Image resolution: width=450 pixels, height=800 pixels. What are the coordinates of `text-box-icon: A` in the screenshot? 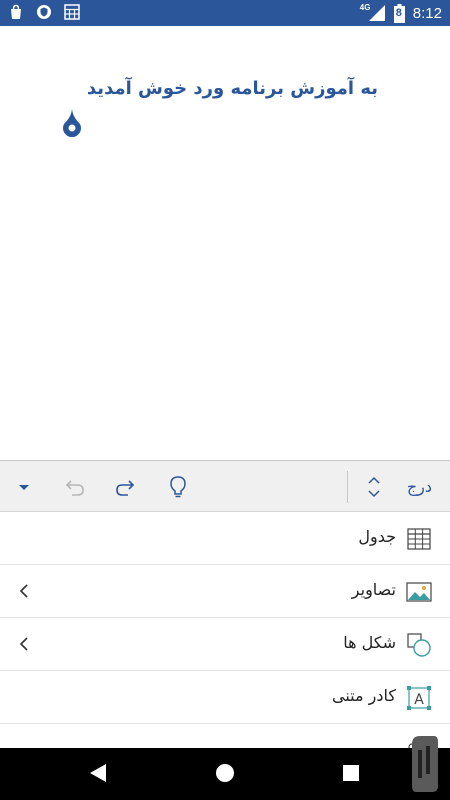 It's located at (419, 698).